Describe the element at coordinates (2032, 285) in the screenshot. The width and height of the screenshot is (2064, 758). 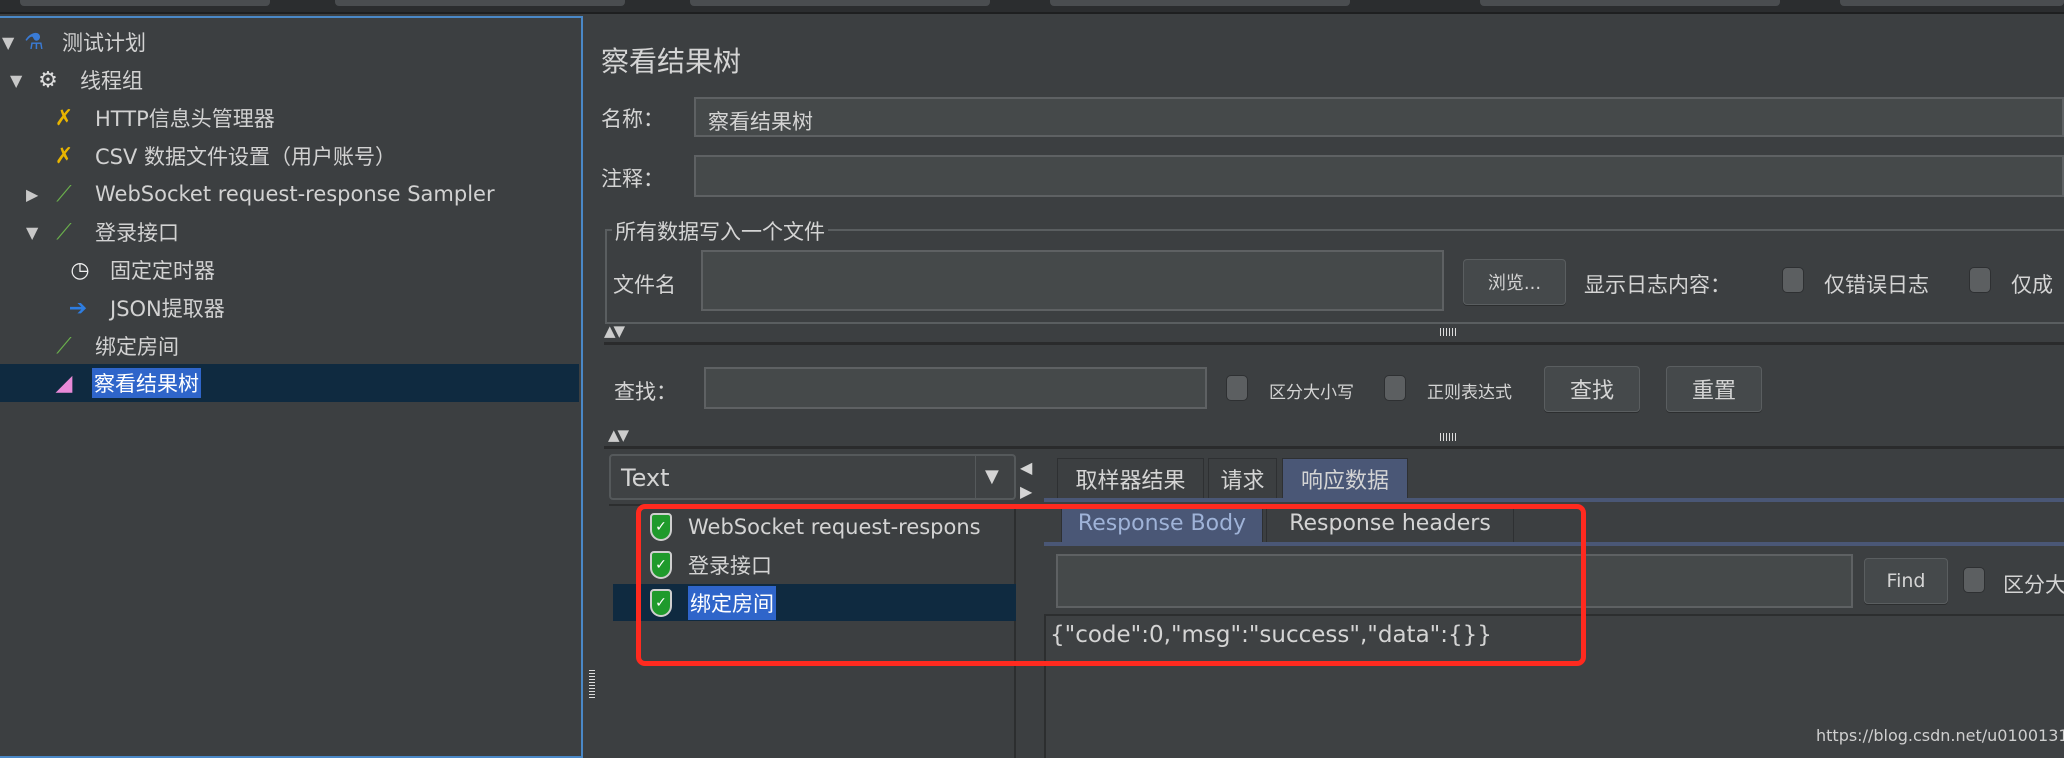
I see `success-only-label: 仅成` at that location.